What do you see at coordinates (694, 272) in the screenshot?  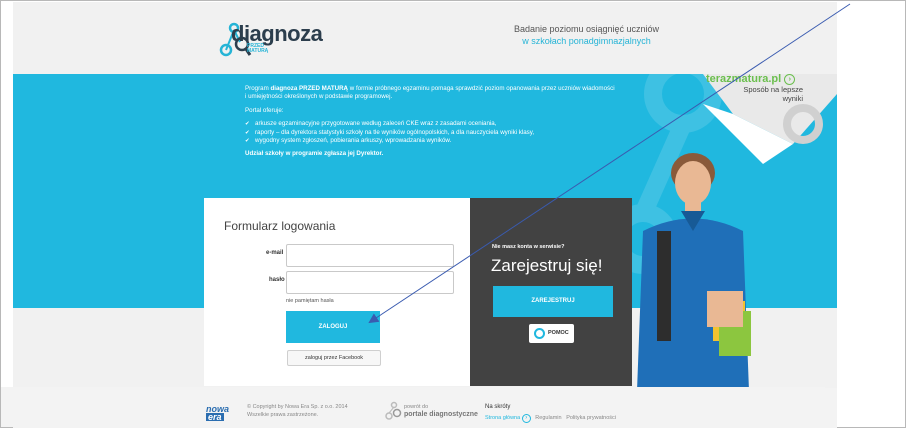 I see `student-illustration` at bounding box center [694, 272].